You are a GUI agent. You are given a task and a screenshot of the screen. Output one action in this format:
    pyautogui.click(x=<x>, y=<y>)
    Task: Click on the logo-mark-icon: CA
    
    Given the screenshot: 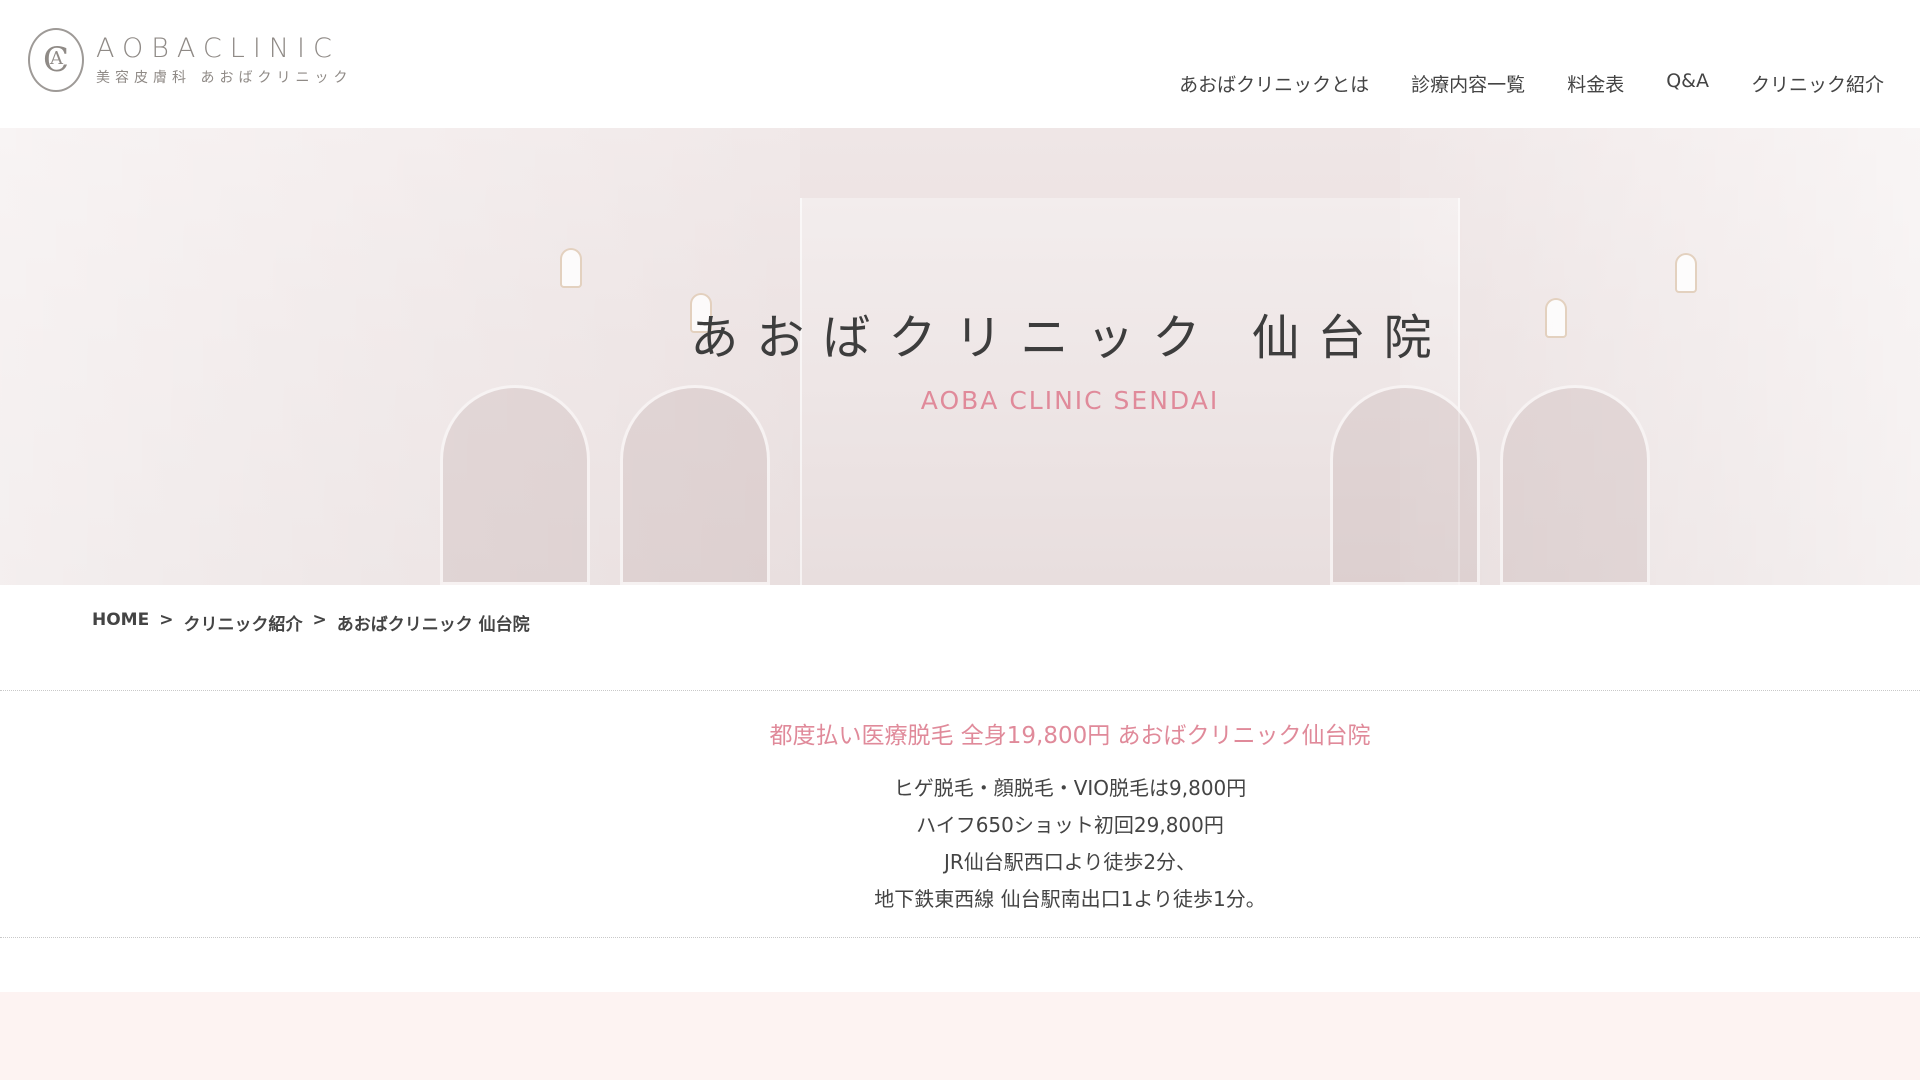 What is the action you would take?
    pyautogui.click(x=56, y=60)
    